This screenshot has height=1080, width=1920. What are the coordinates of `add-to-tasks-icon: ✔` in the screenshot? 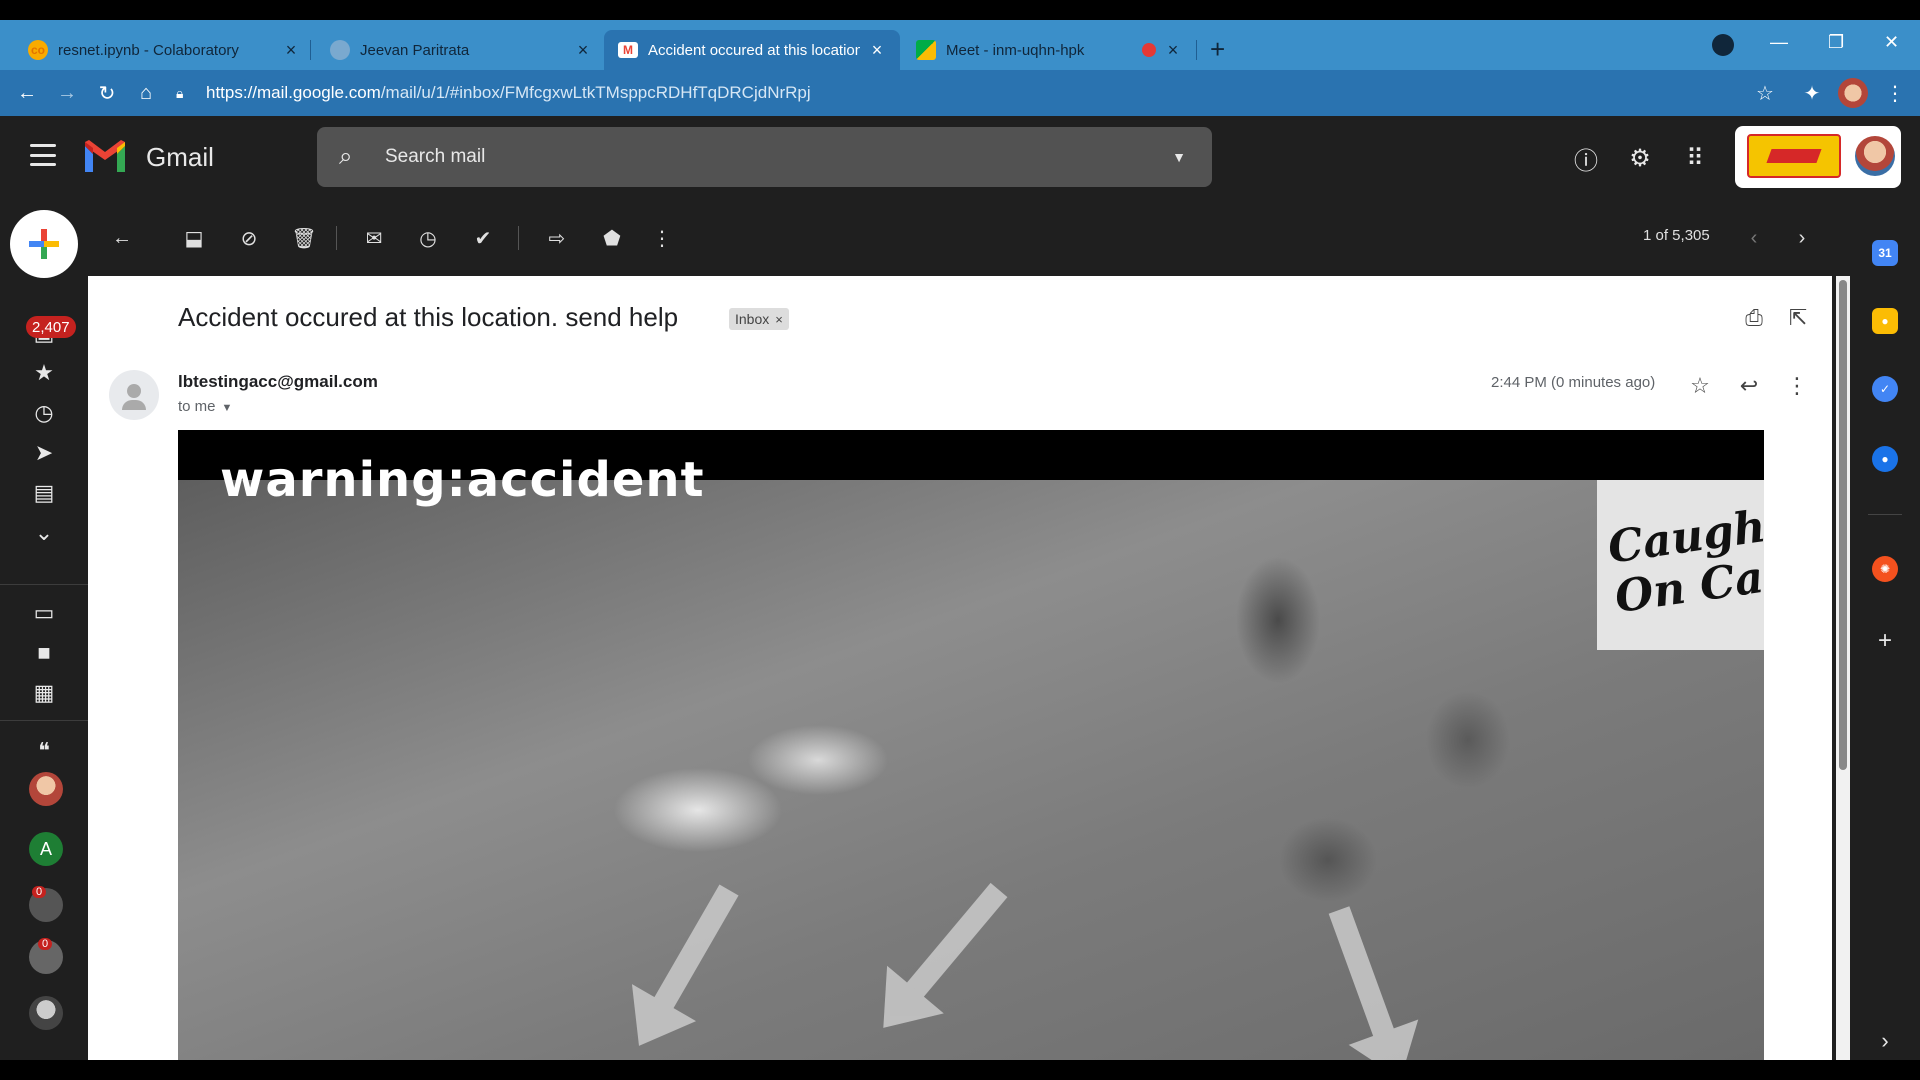 It's located at (483, 238).